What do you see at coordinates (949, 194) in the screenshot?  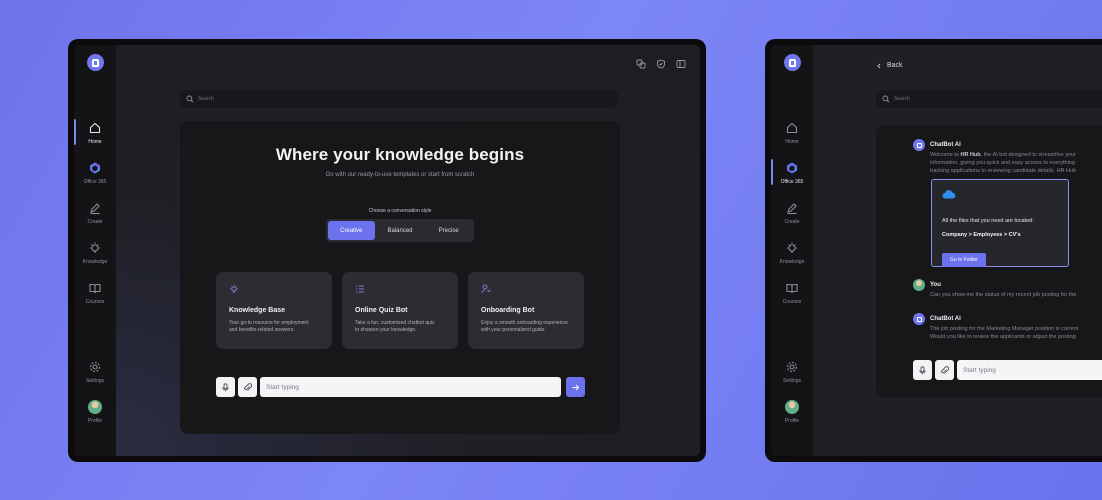 I see `cloud-icon` at bounding box center [949, 194].